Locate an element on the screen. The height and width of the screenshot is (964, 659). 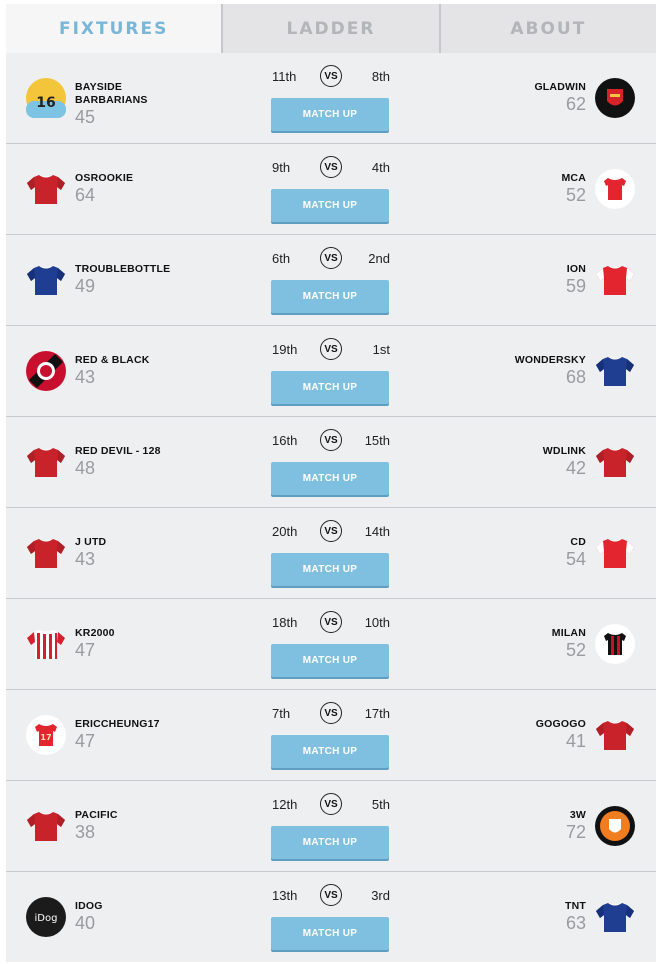
away-team: TNT 63 is located at coordinates (575, 916).